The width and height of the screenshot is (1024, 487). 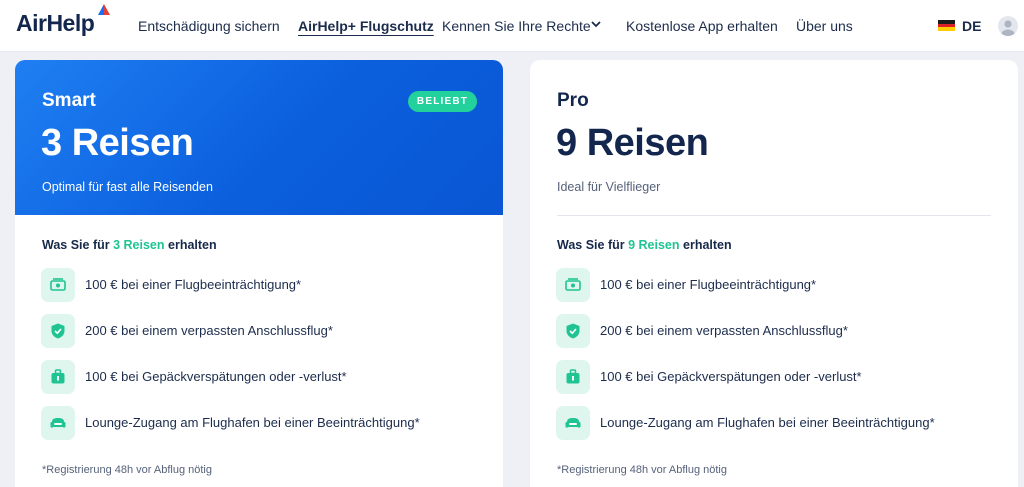 What do you see at coordinates (442, 101) in the screenshot?
I see `popular-badge: BELIEBT` at bounding box center [442, 101].